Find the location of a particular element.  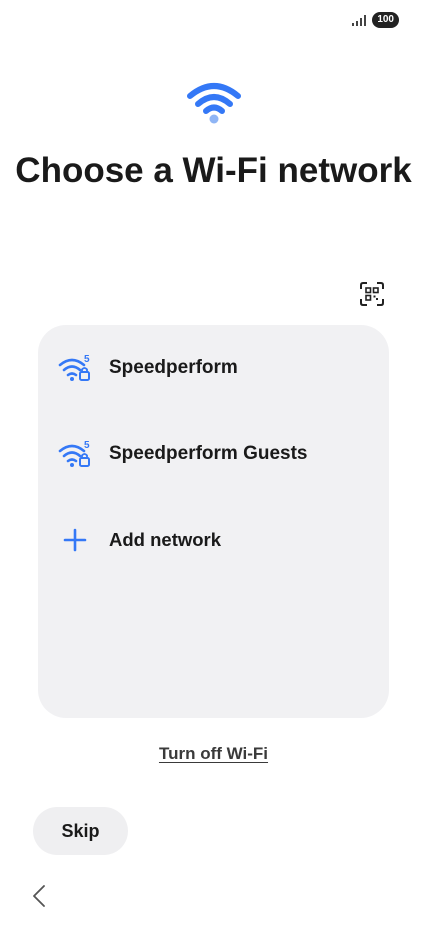

back-button is located at coordinates (39, 898).